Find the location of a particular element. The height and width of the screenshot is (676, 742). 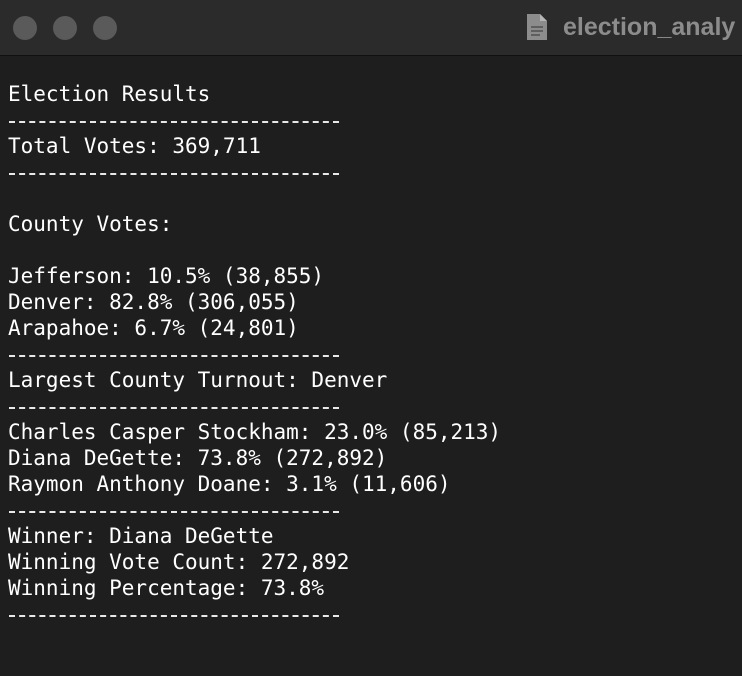

winning-count-line: Winning Vote Count: 272,892 is located at coordinates (179, 562).